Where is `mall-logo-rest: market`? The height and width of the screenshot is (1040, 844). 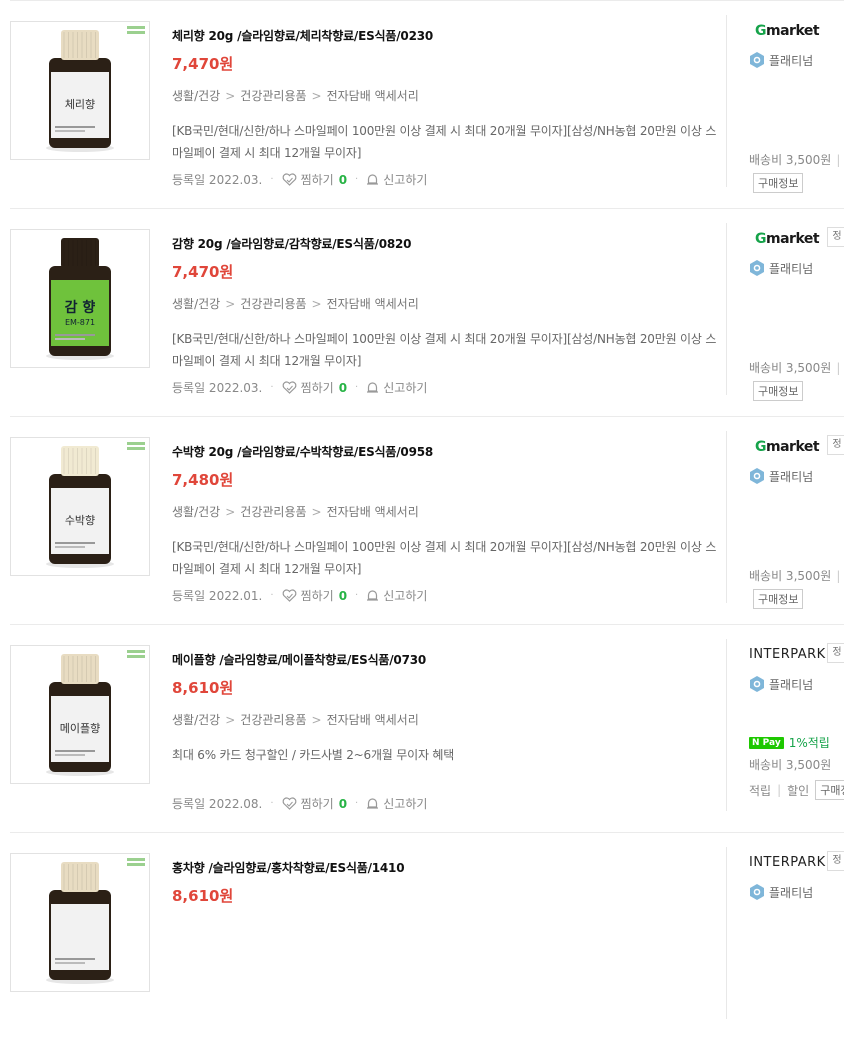 mall-logo-rest: market is located at coordinates (793, 31).